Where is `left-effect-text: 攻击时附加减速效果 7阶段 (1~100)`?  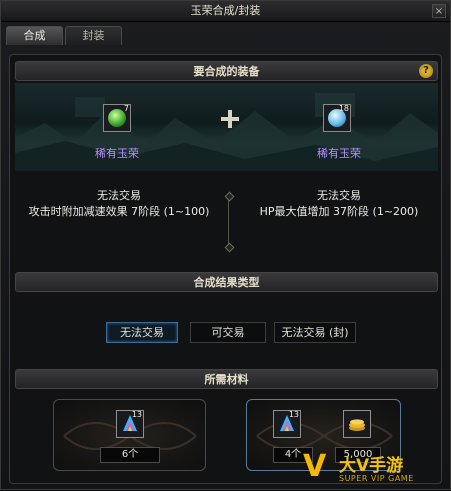
left-effect-text: 攻击时附加减速效果 7阶段 (1~100) is located at coordinates (119, 211).